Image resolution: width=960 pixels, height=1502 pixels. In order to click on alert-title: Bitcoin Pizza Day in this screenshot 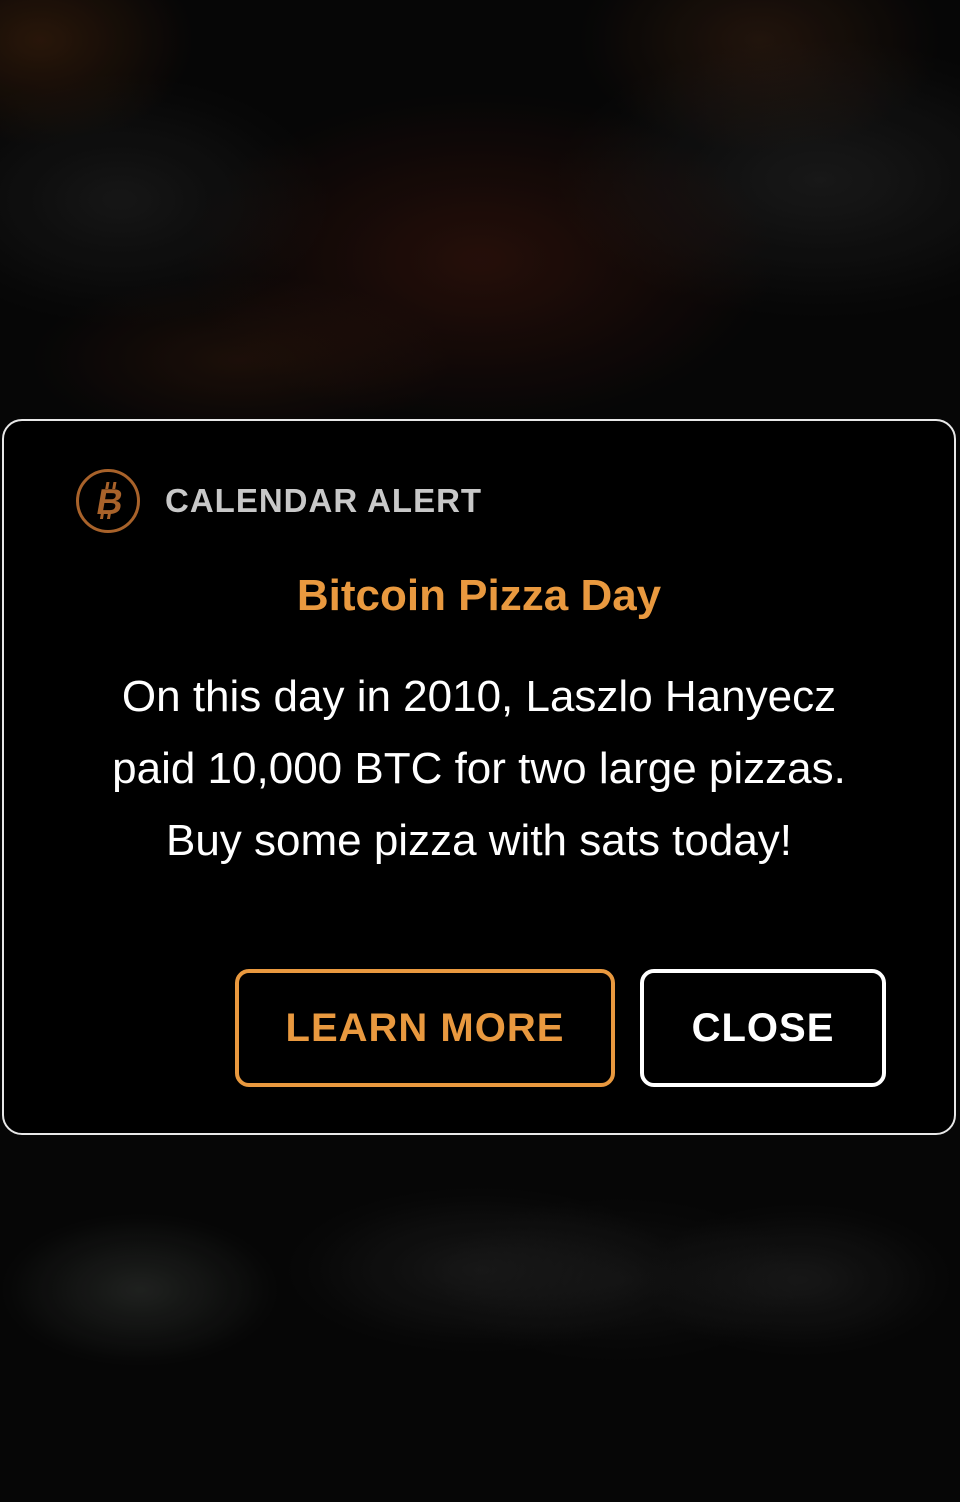, I will do `click(479, 595)`.